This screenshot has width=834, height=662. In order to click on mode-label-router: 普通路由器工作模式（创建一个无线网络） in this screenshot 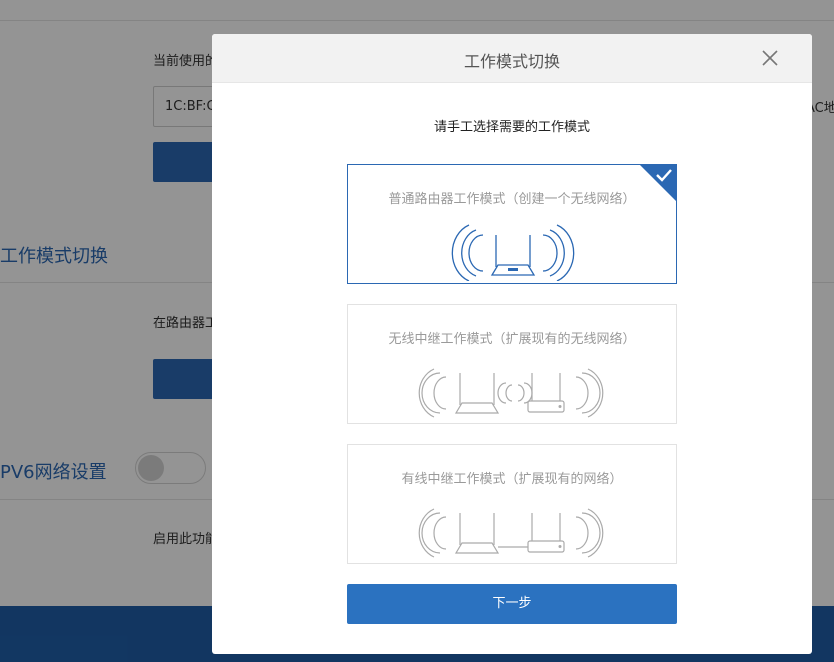, I will do `click(512, 199)`.